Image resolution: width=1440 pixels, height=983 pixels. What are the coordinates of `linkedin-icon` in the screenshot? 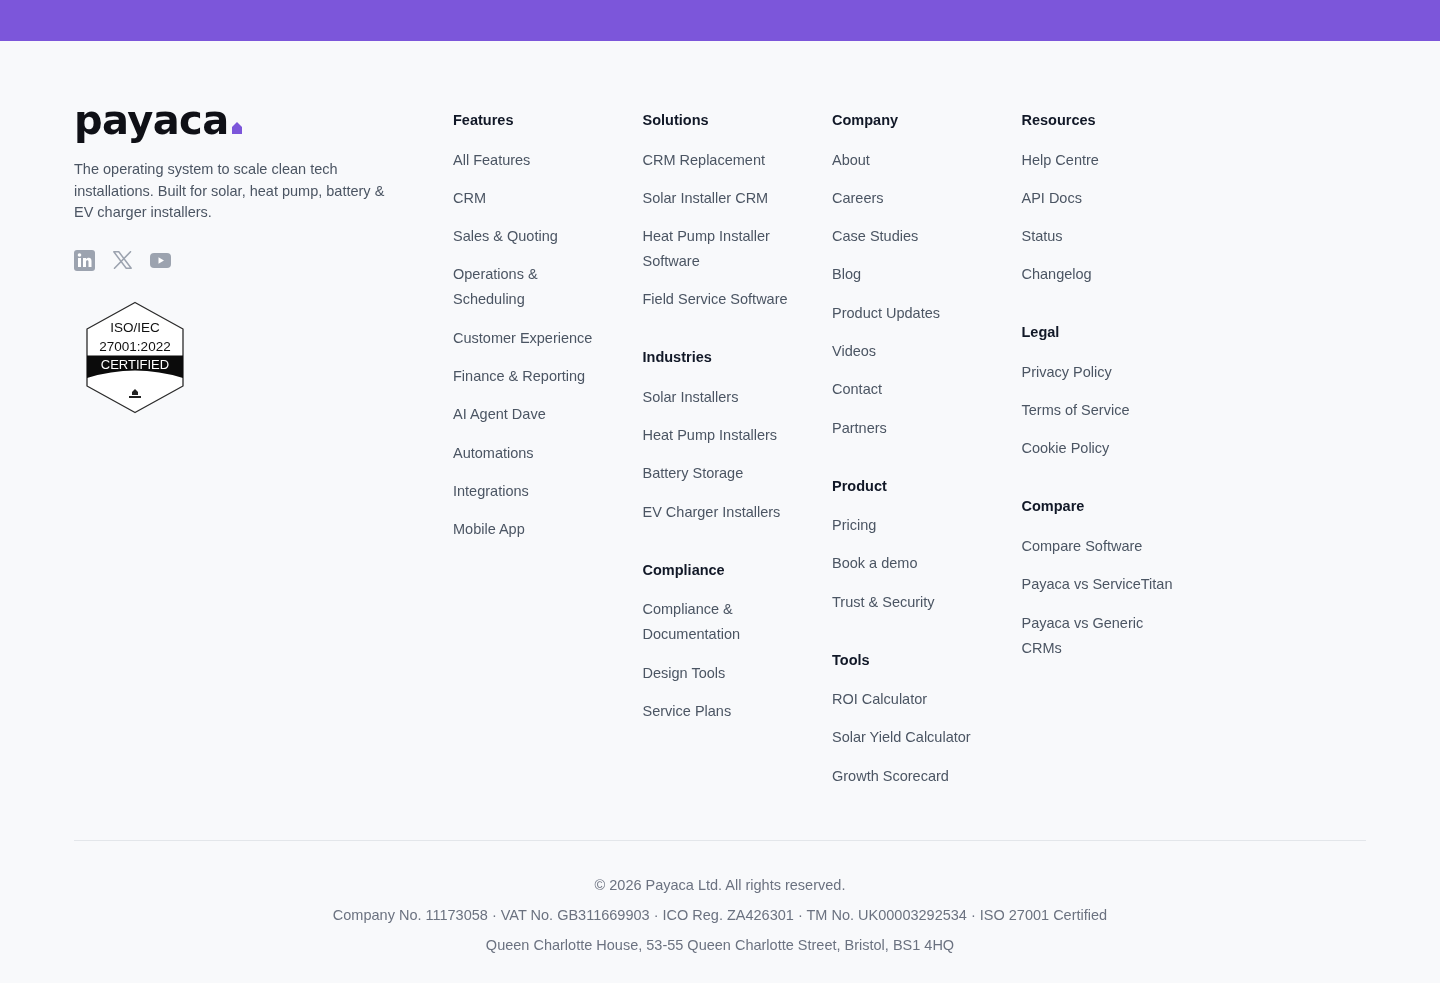 It's located at (84, 260).